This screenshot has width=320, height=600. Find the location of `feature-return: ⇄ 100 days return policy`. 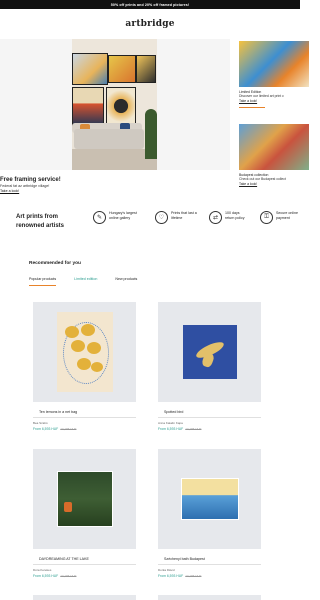

feature-return: ⇄ 100 days return policy is located at coordinates (228, 217).